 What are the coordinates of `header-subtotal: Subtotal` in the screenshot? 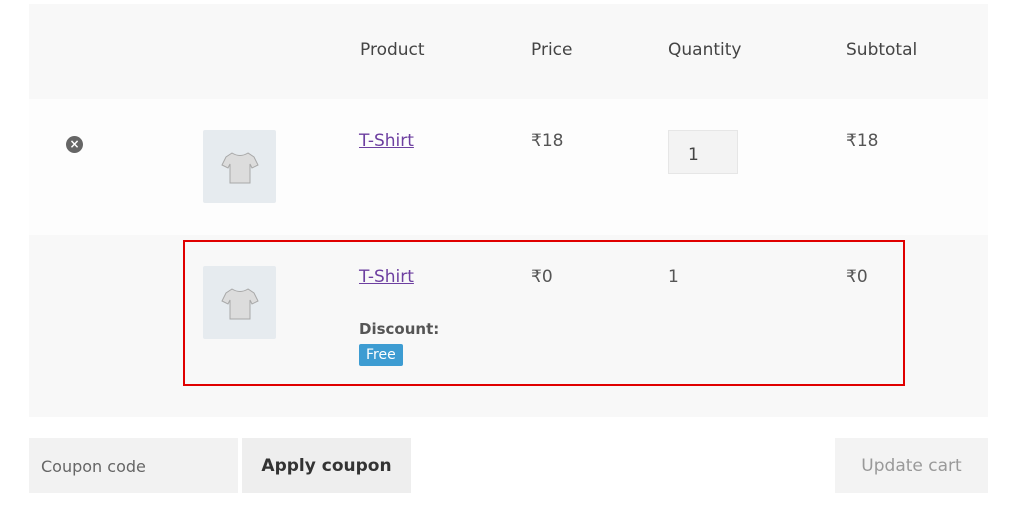 It's located at (882, 50).